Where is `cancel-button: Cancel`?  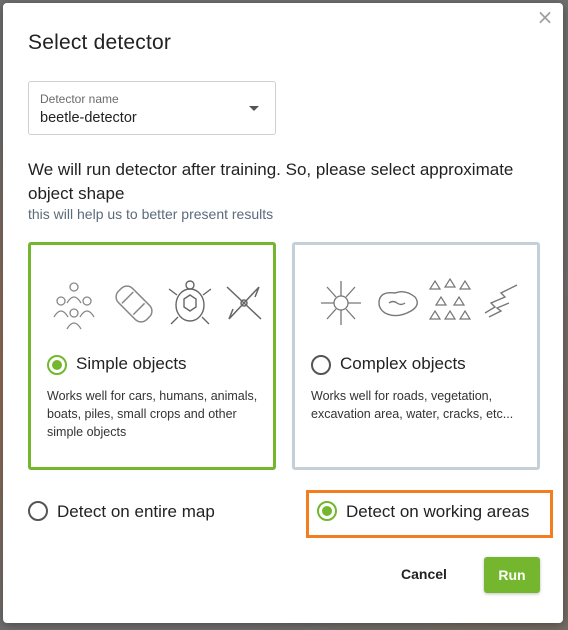 cancel-button: Cancel is located at coordinates (431, 576).